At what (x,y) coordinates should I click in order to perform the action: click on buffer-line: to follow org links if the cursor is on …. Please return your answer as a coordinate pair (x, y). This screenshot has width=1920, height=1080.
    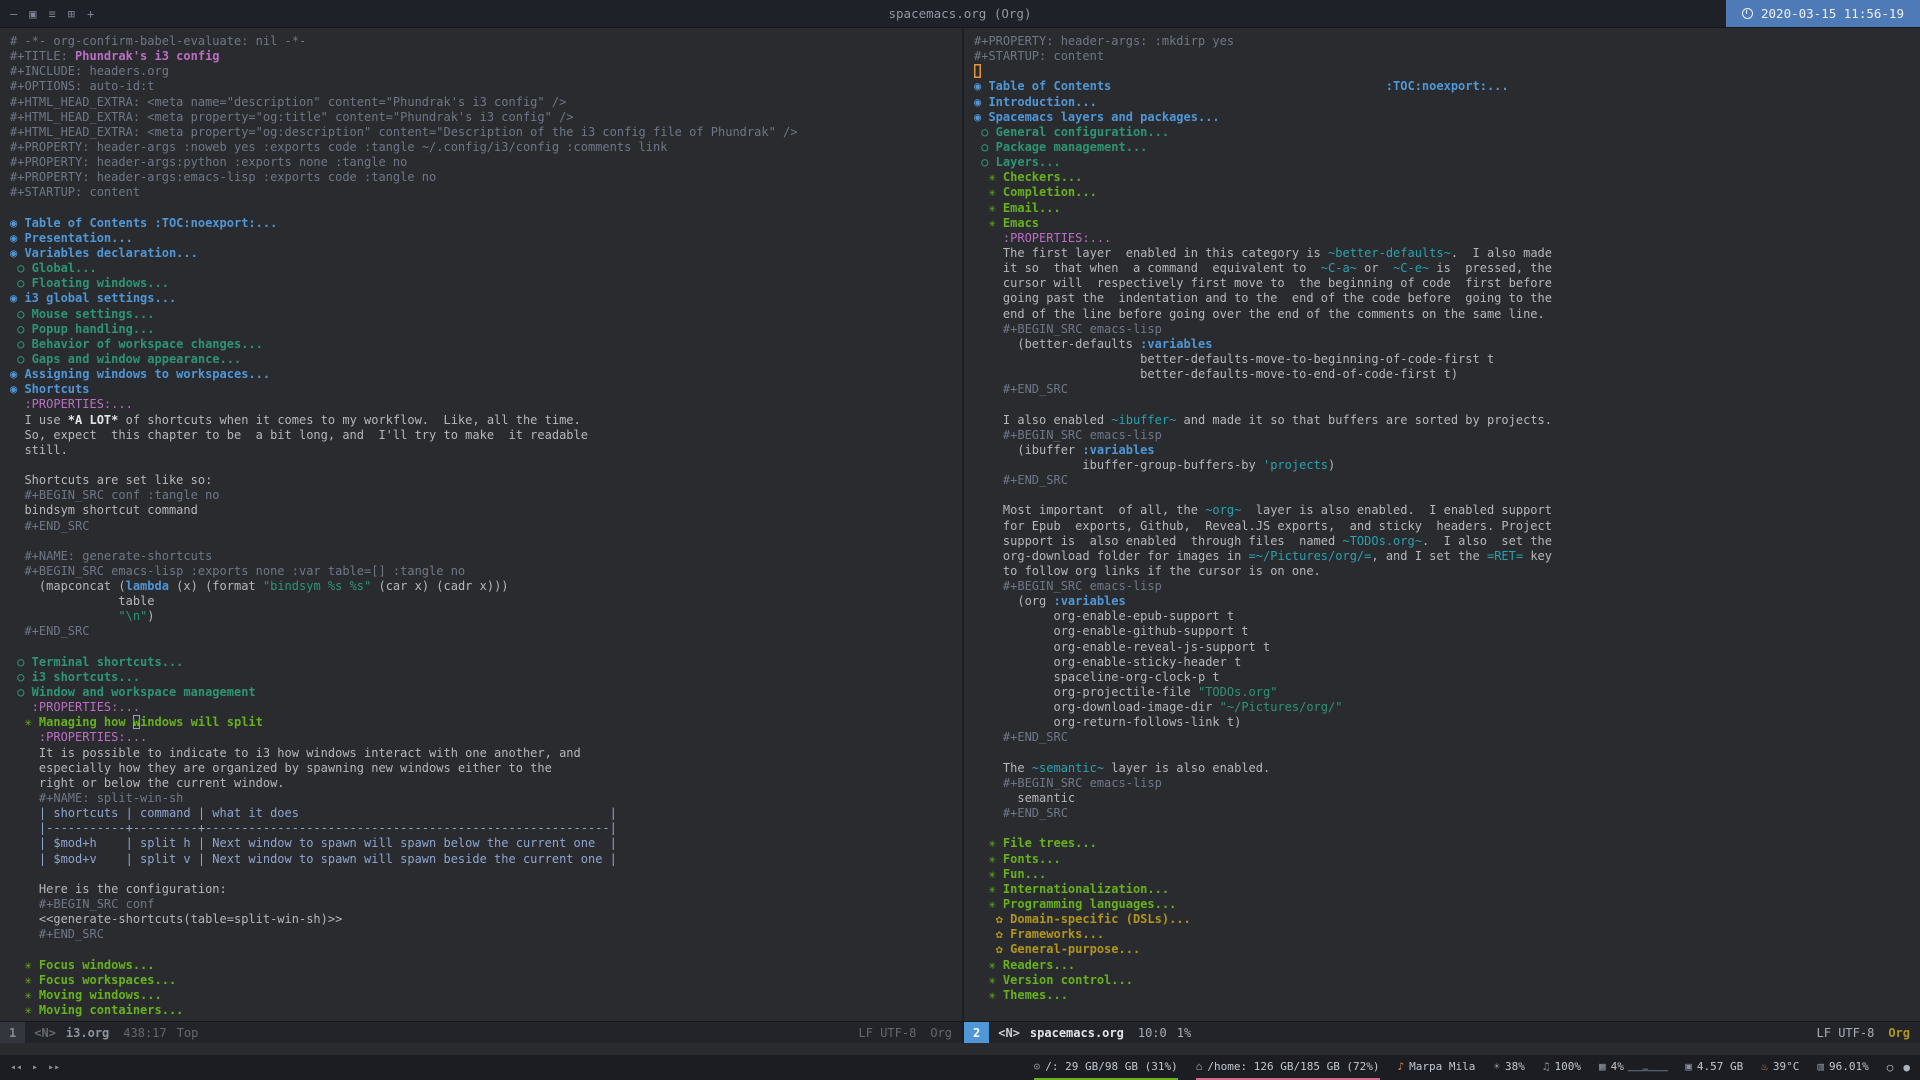
    Looking at the image, I should click on (1147, 570).